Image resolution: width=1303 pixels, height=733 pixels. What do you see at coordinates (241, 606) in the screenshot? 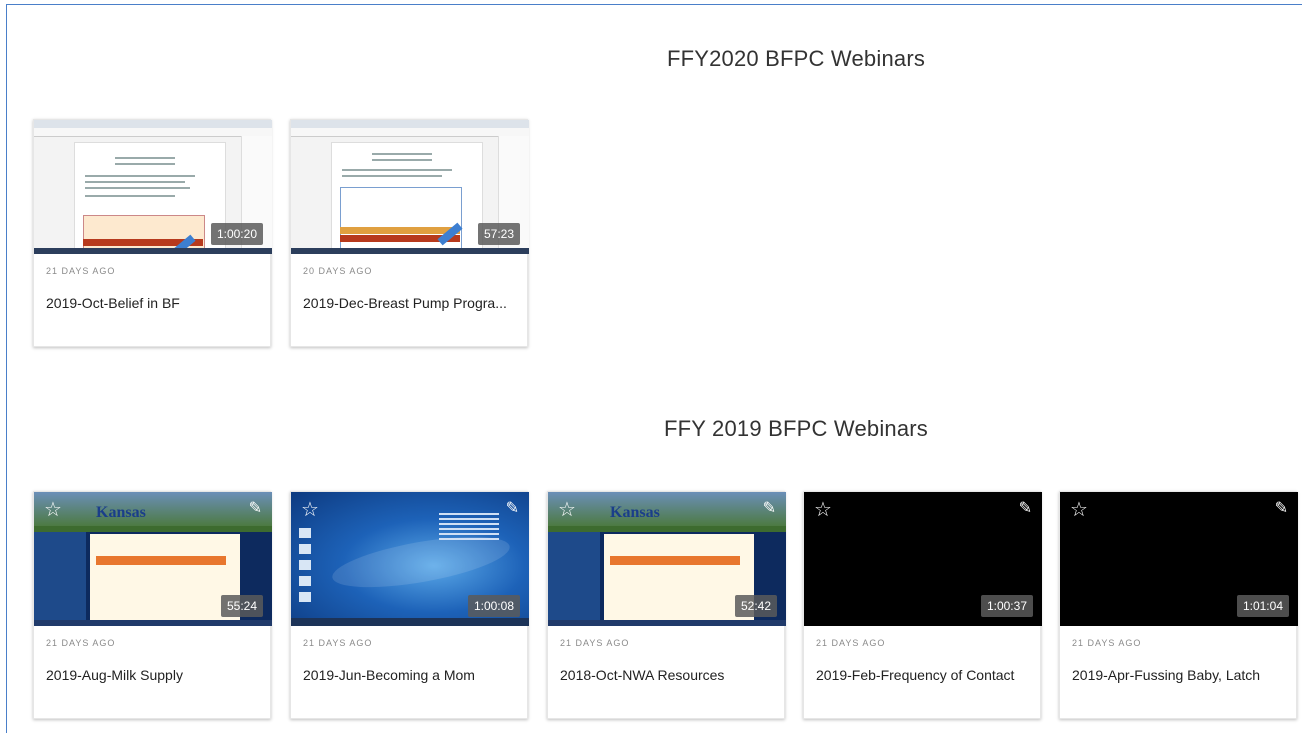
I see `duration-badge: 55:24` at bounding box center [241, 606].